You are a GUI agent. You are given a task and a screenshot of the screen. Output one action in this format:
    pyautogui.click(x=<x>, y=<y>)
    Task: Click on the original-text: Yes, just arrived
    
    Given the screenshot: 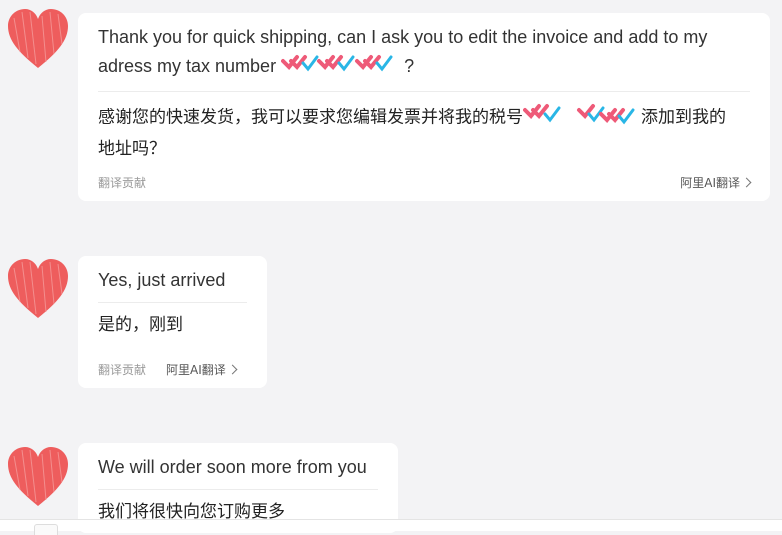 What is the action you would take?
    pyautogui.click(x=172, y=279)
    